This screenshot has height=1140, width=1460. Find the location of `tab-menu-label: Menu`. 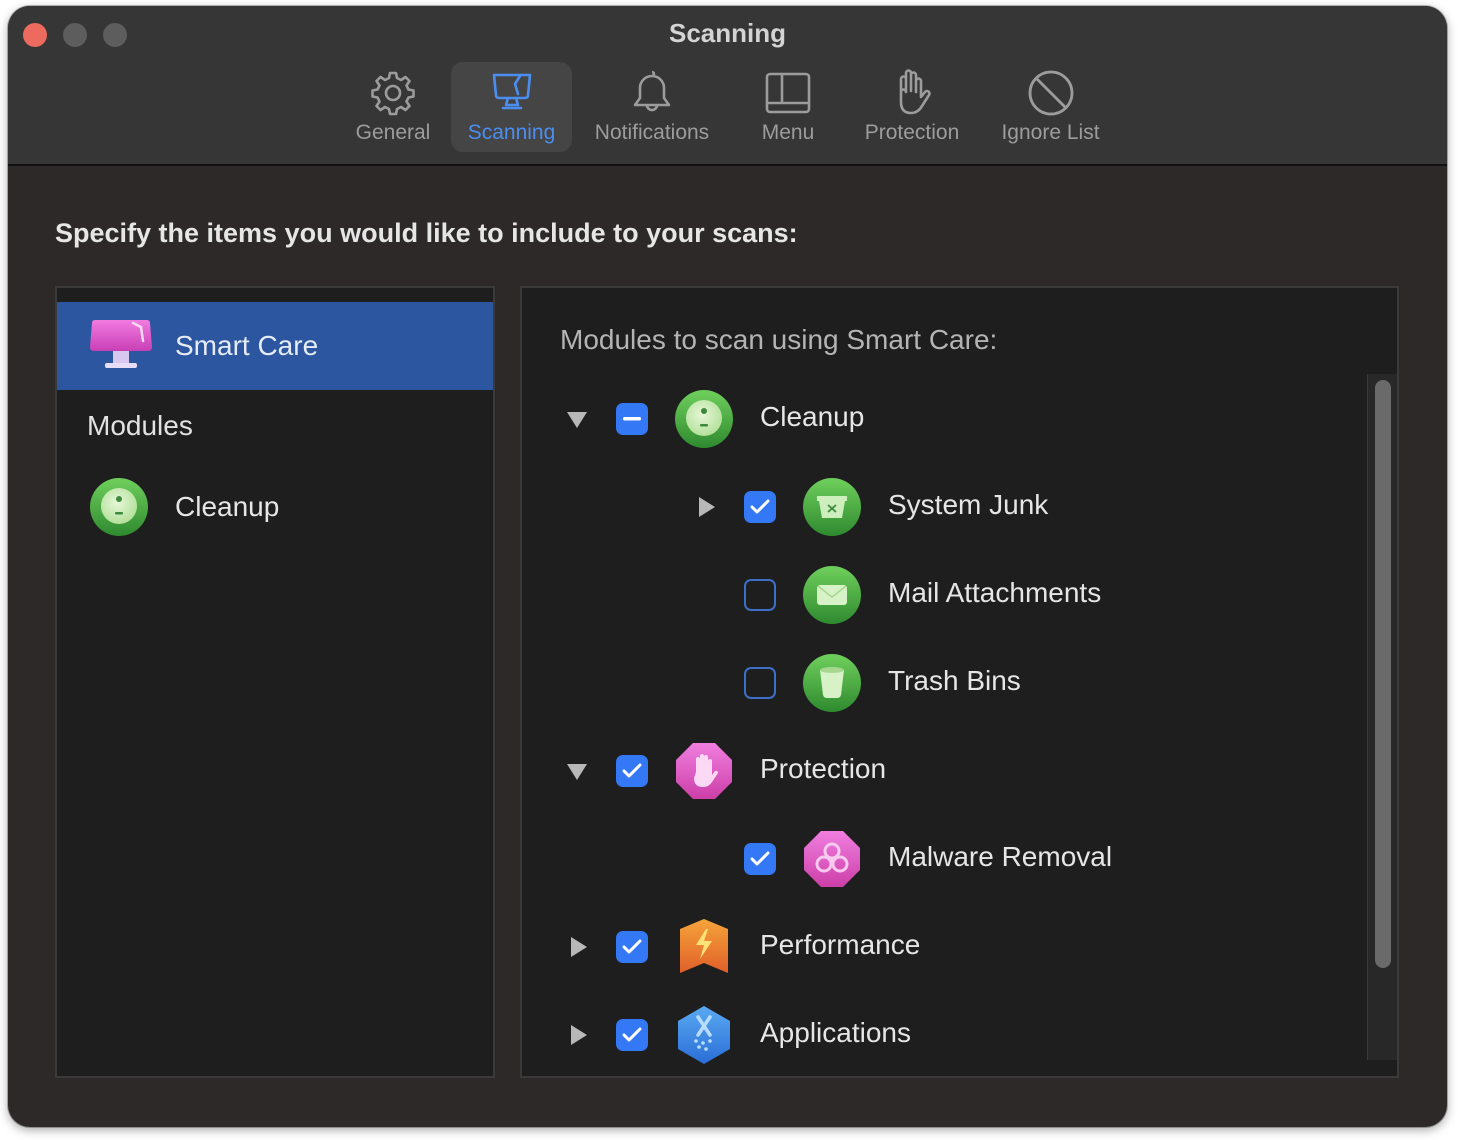

tab-menu-label: Menu is located at coordinates (788, 132).